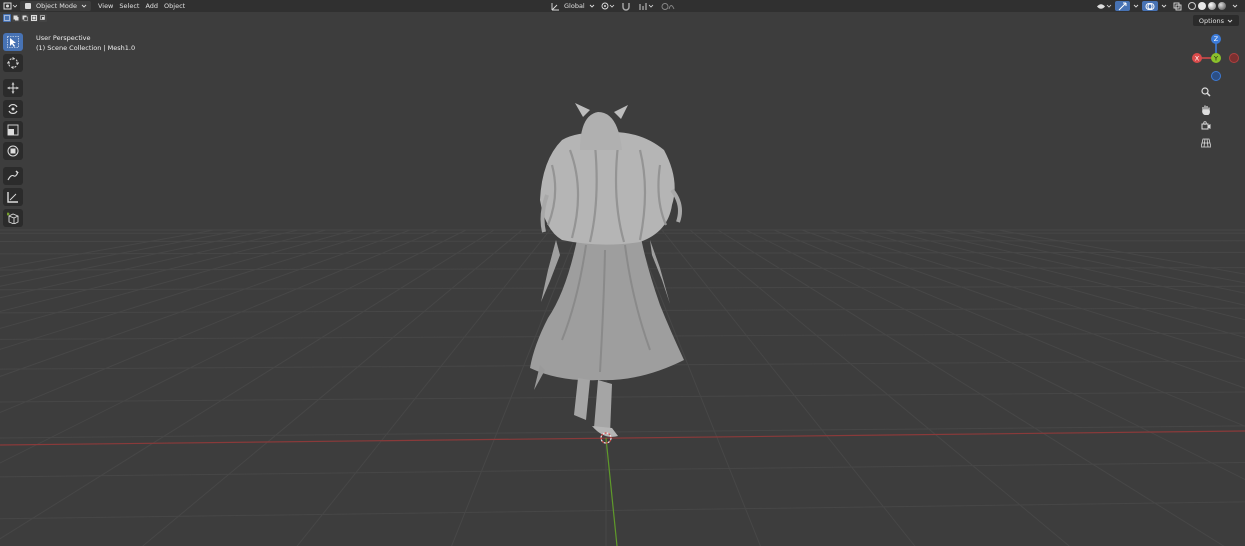 The image size is (1245, 546). I want to click on camera-icon, so click(1206, 125).